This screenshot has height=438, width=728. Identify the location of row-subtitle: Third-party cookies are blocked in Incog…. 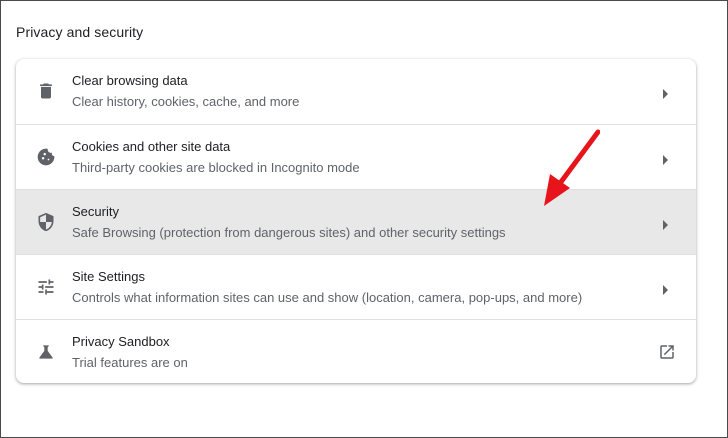
(216, 167).